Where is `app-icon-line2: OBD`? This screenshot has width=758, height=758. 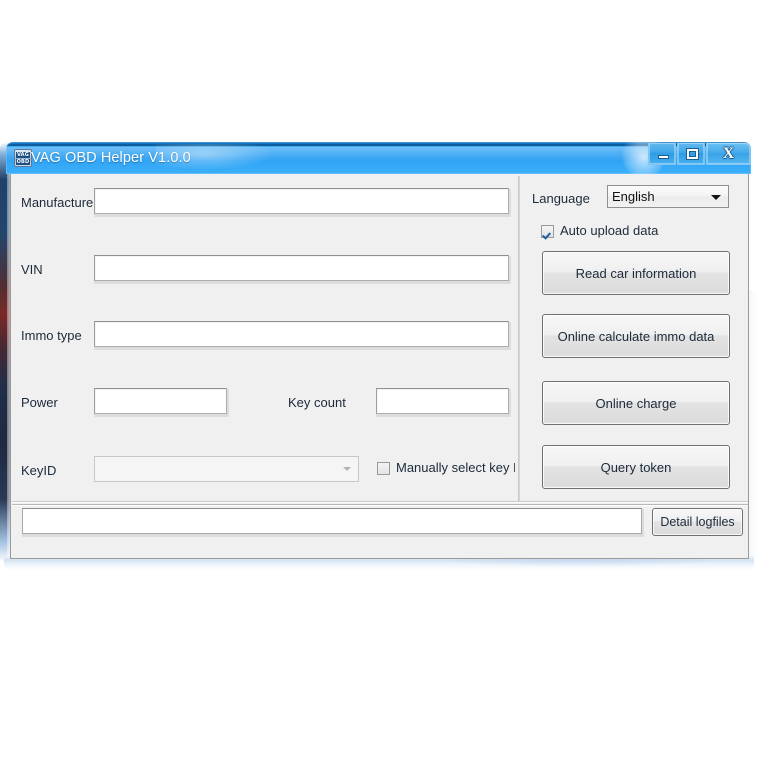 app-icon-line2: OBD is located at coordinates (23, 162).